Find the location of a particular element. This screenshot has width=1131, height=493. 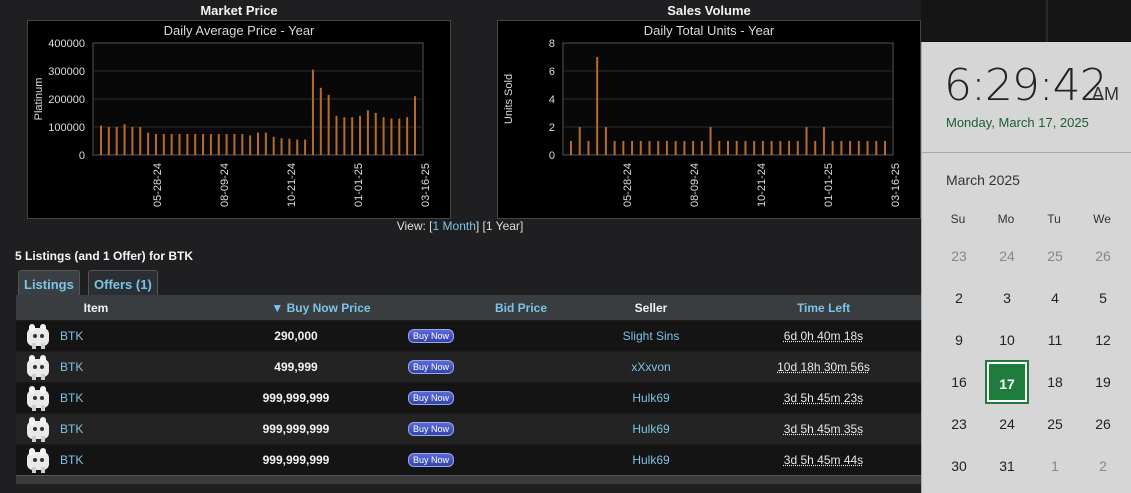

calendar-day: 31 is located at coordinates (1007, 466).